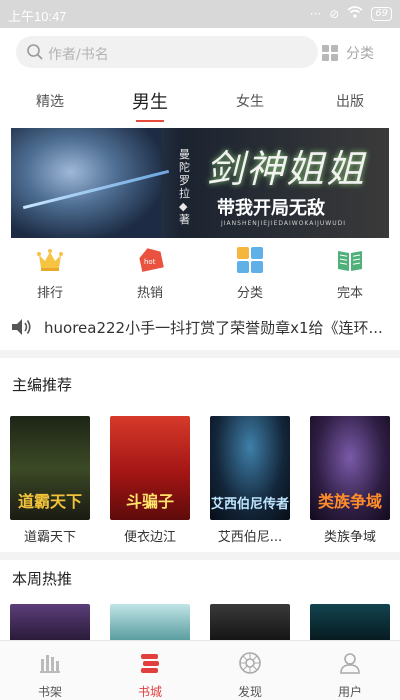  Describe the element at coordinates (42, 385) in the screenshot. I see `section-title-editor-pick: 主编推荐` at that location.